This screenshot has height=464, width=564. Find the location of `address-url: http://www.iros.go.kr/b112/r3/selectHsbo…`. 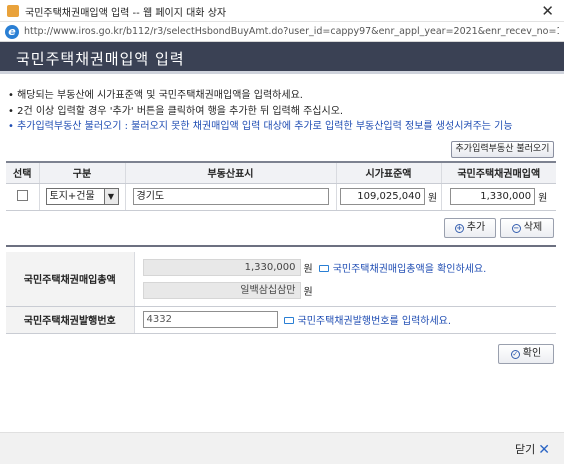

address-url: http://www.iros.go.kr/b112/r3/selectHsbo… is located at coordinates (291, 31).